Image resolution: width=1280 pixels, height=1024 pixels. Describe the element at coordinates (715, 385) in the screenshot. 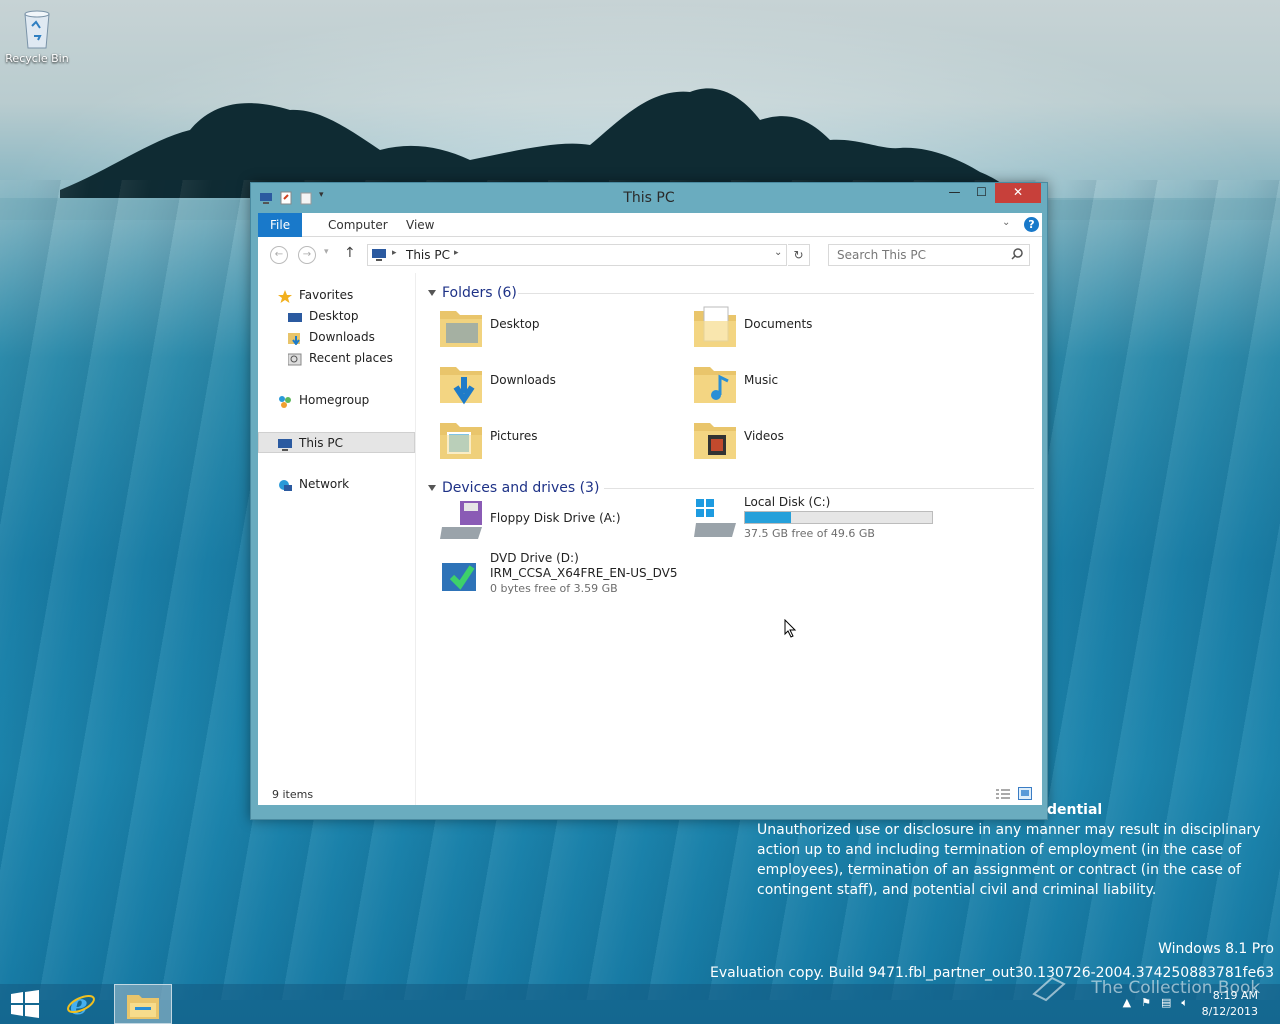

I see `music-folder-icon` at that location.